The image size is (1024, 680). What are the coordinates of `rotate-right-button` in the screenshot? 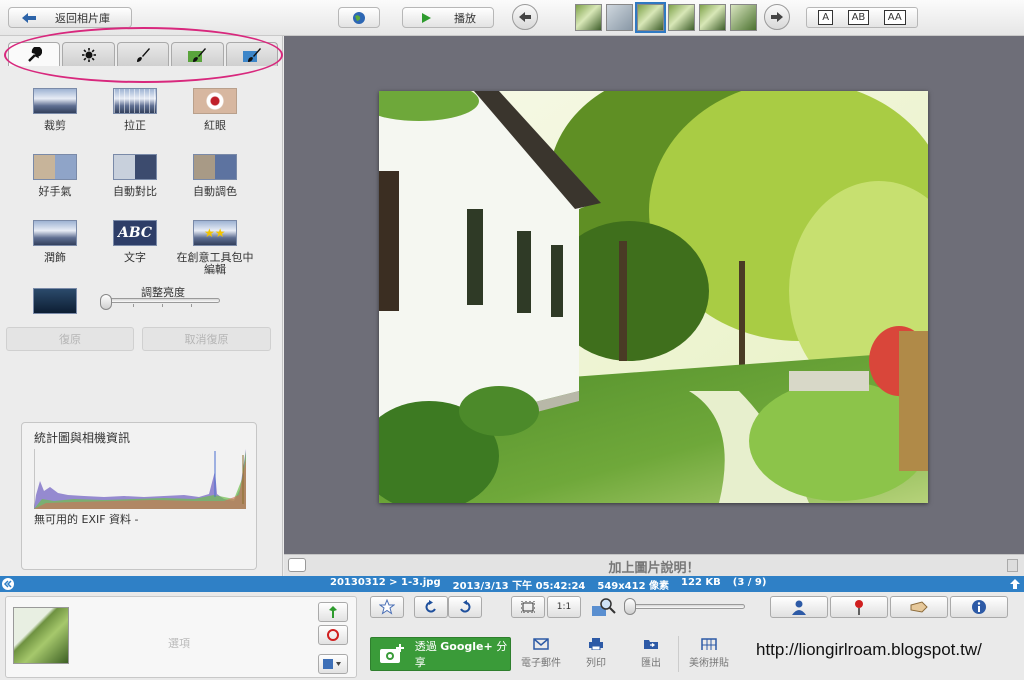 It's located at (465, 607).